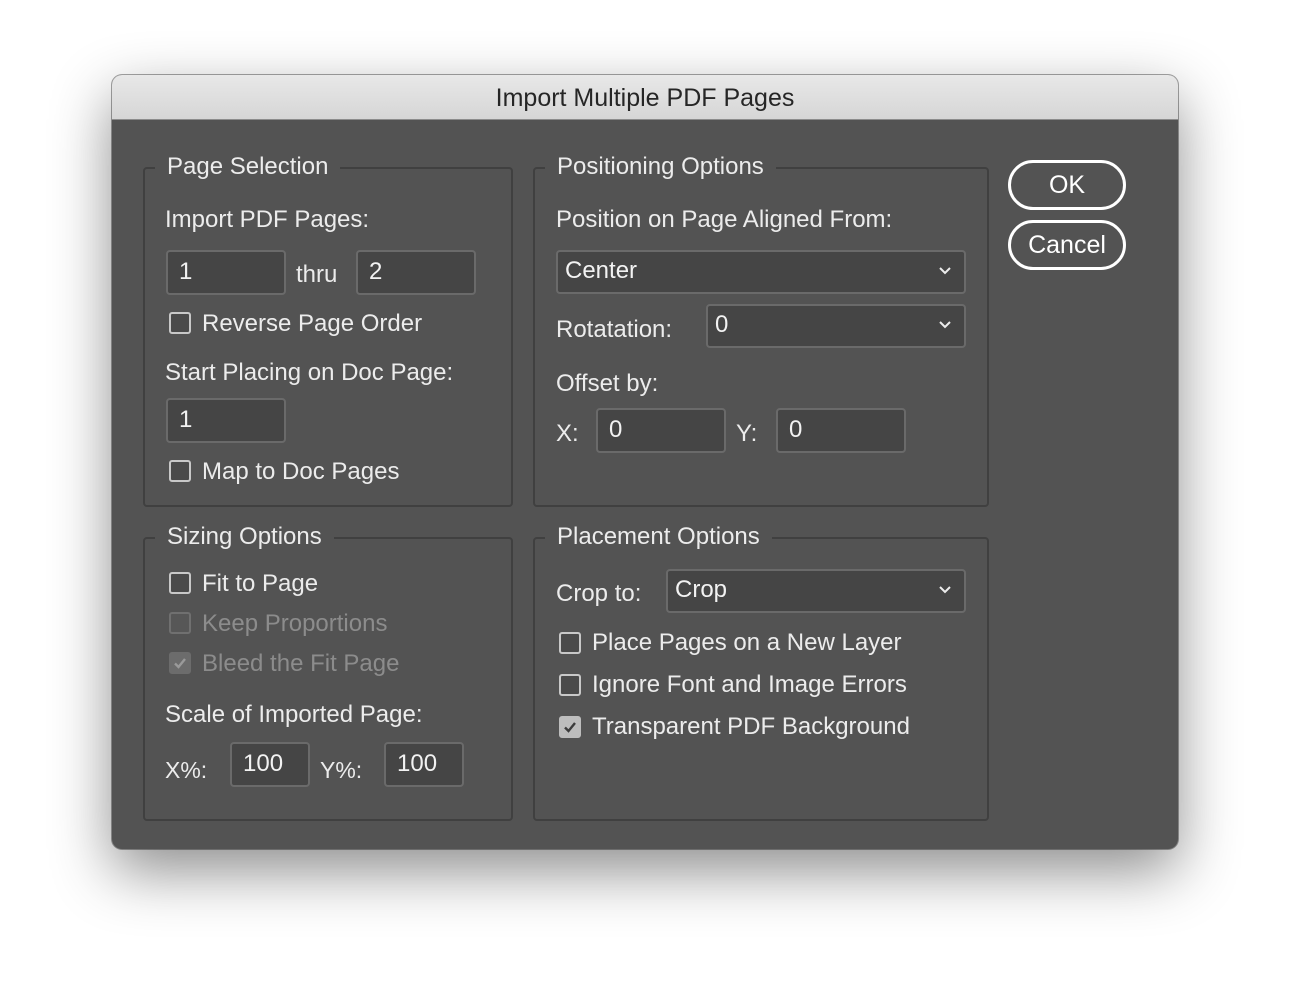 The image size is (1290, 998). I want to click on bleed-fit-page-label: Bleed the Fit Page, so click(300, 664).